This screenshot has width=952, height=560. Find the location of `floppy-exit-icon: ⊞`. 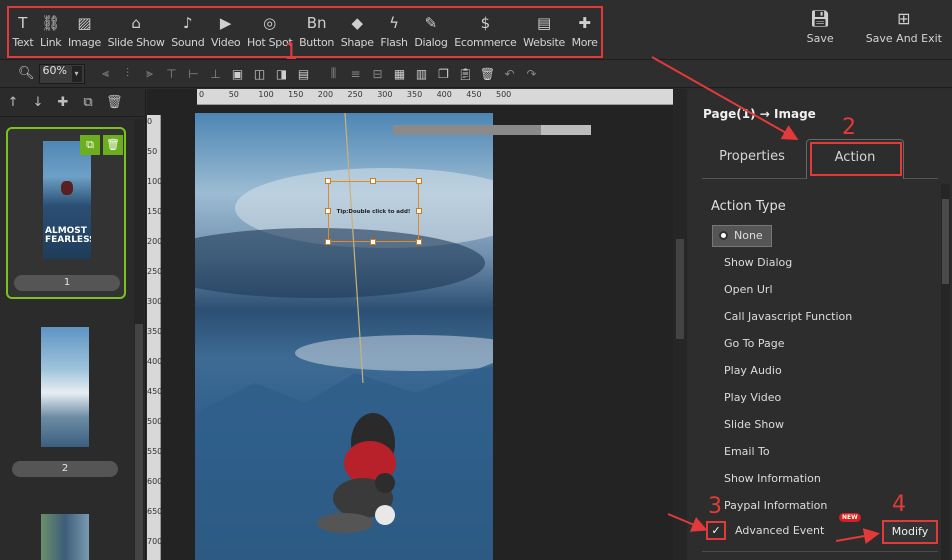

floppy-exit-icon: ⊞ is located at coordinates (904, 18).